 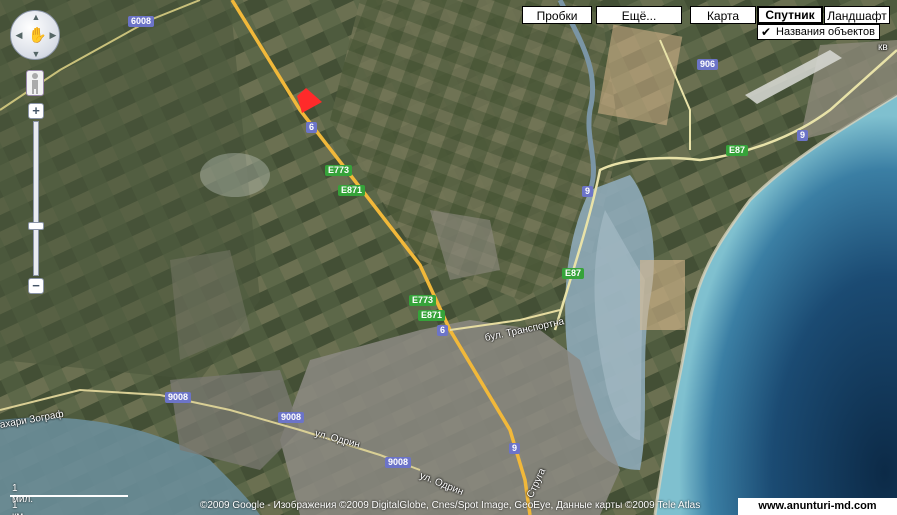 What do you see at coordinates (17, 507) in the screenshot?
I see `scale-km-label: 1 км` at bounding box center [17, 507].